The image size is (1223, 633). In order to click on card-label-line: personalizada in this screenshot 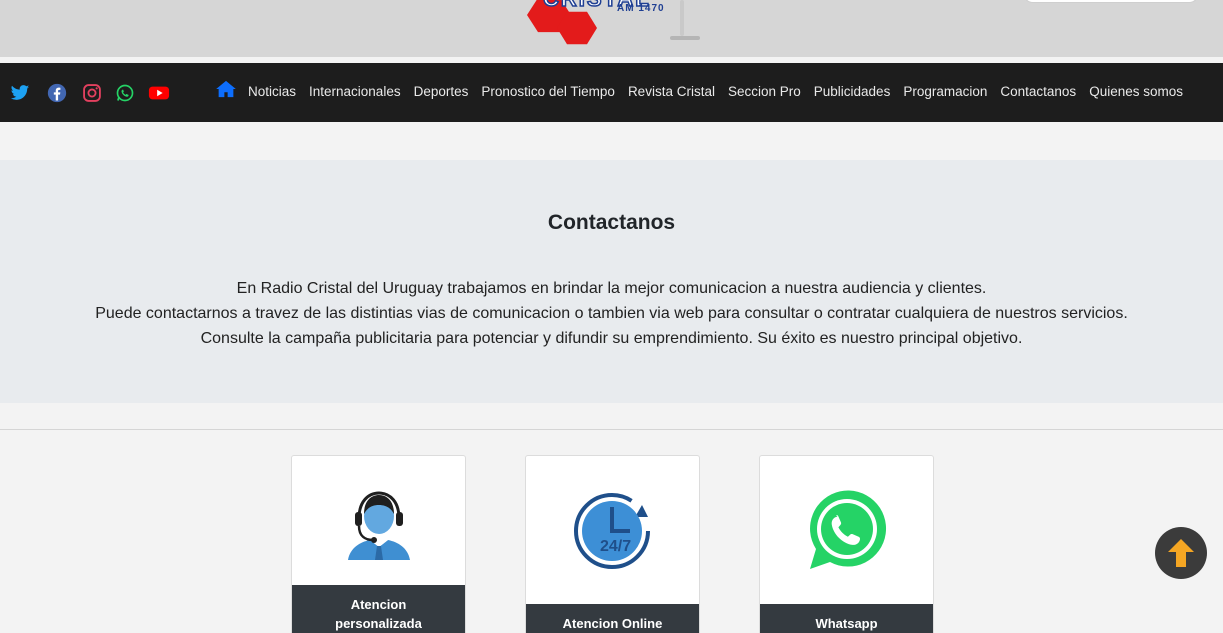, I will do `click(378, 623)`.